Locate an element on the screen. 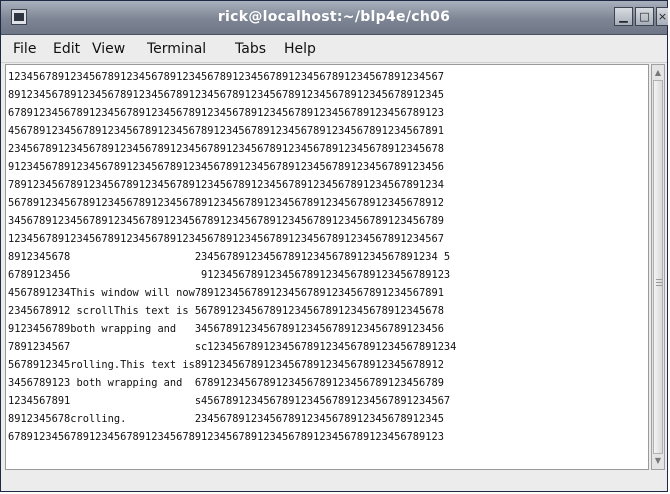 The height and width of the screenshot is (494, 670). scrollbar-thumb is located at coordinates (658, 267).